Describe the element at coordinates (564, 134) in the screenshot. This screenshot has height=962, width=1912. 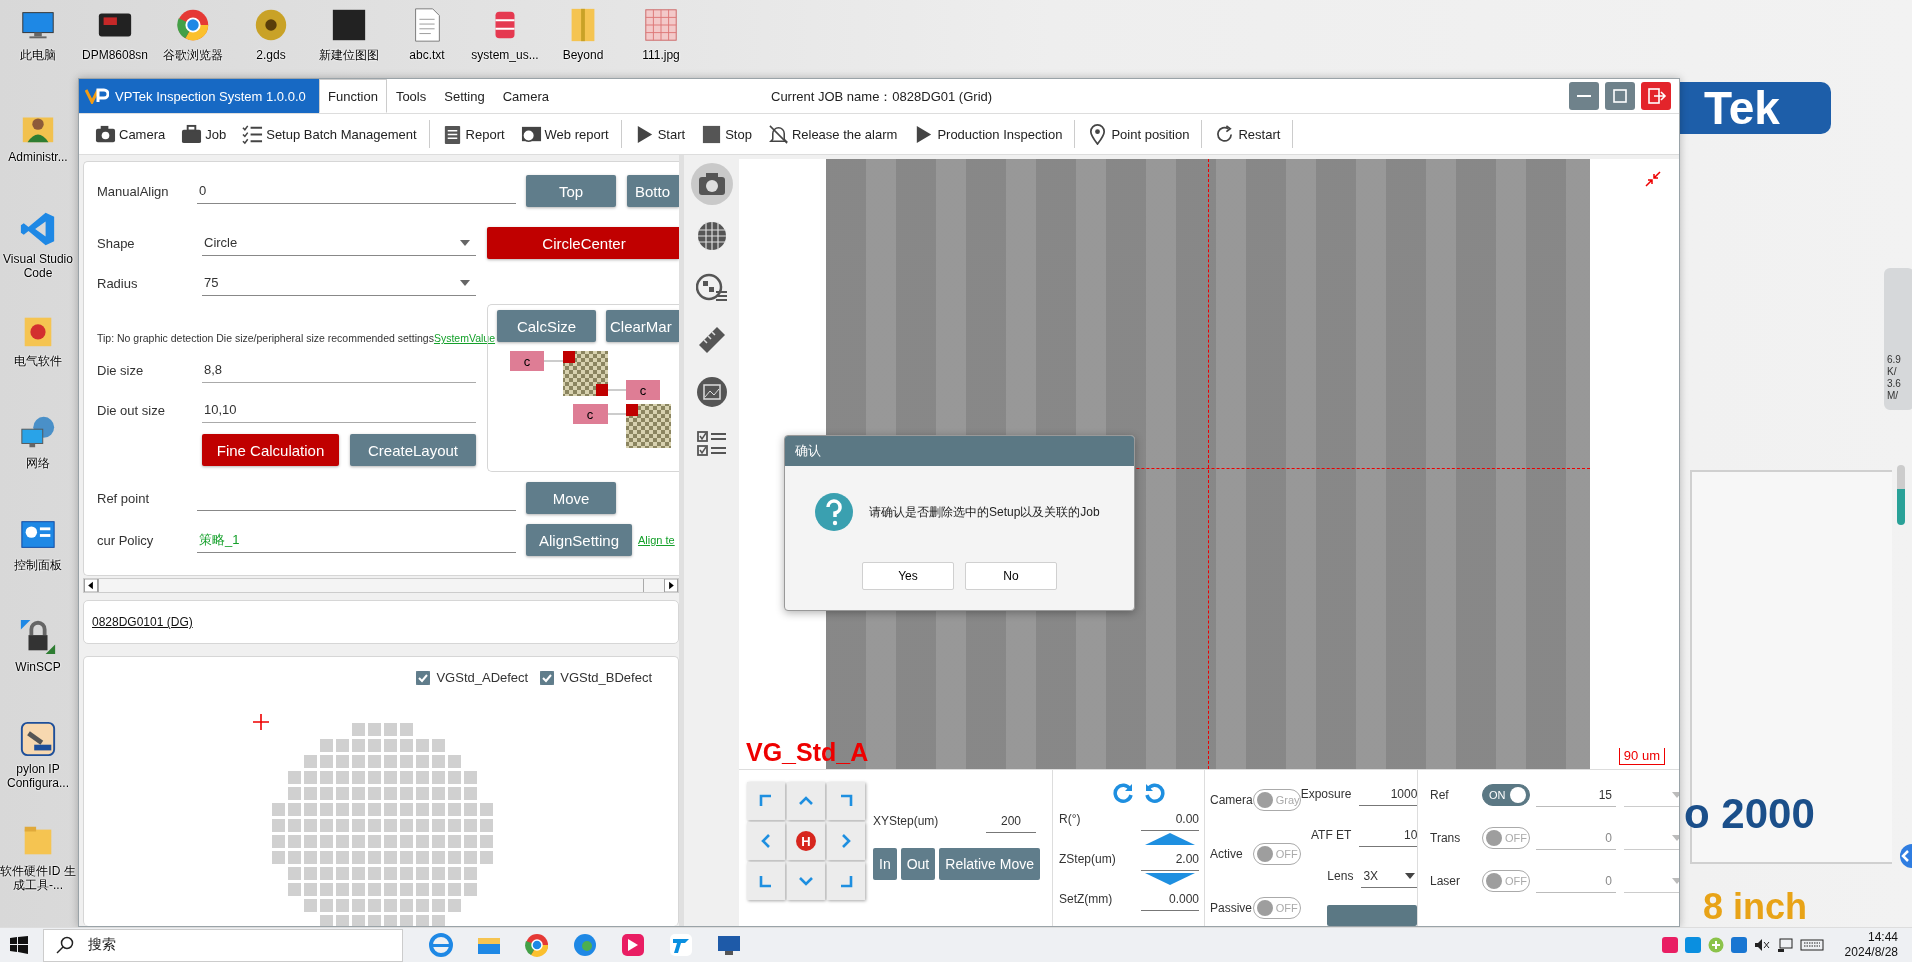
I see `toolbar-button: Web report` at that location.